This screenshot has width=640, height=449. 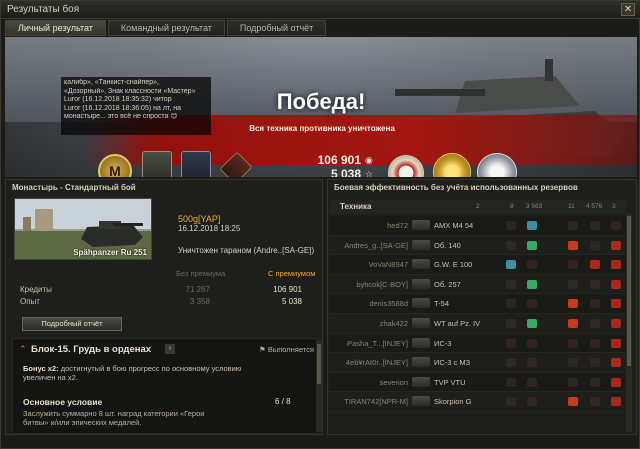 What do you see at coordinates (478, 304) in the screenshot?
I see `vehicle-row: denis3588d T-54` at bounding box center [478, 304].